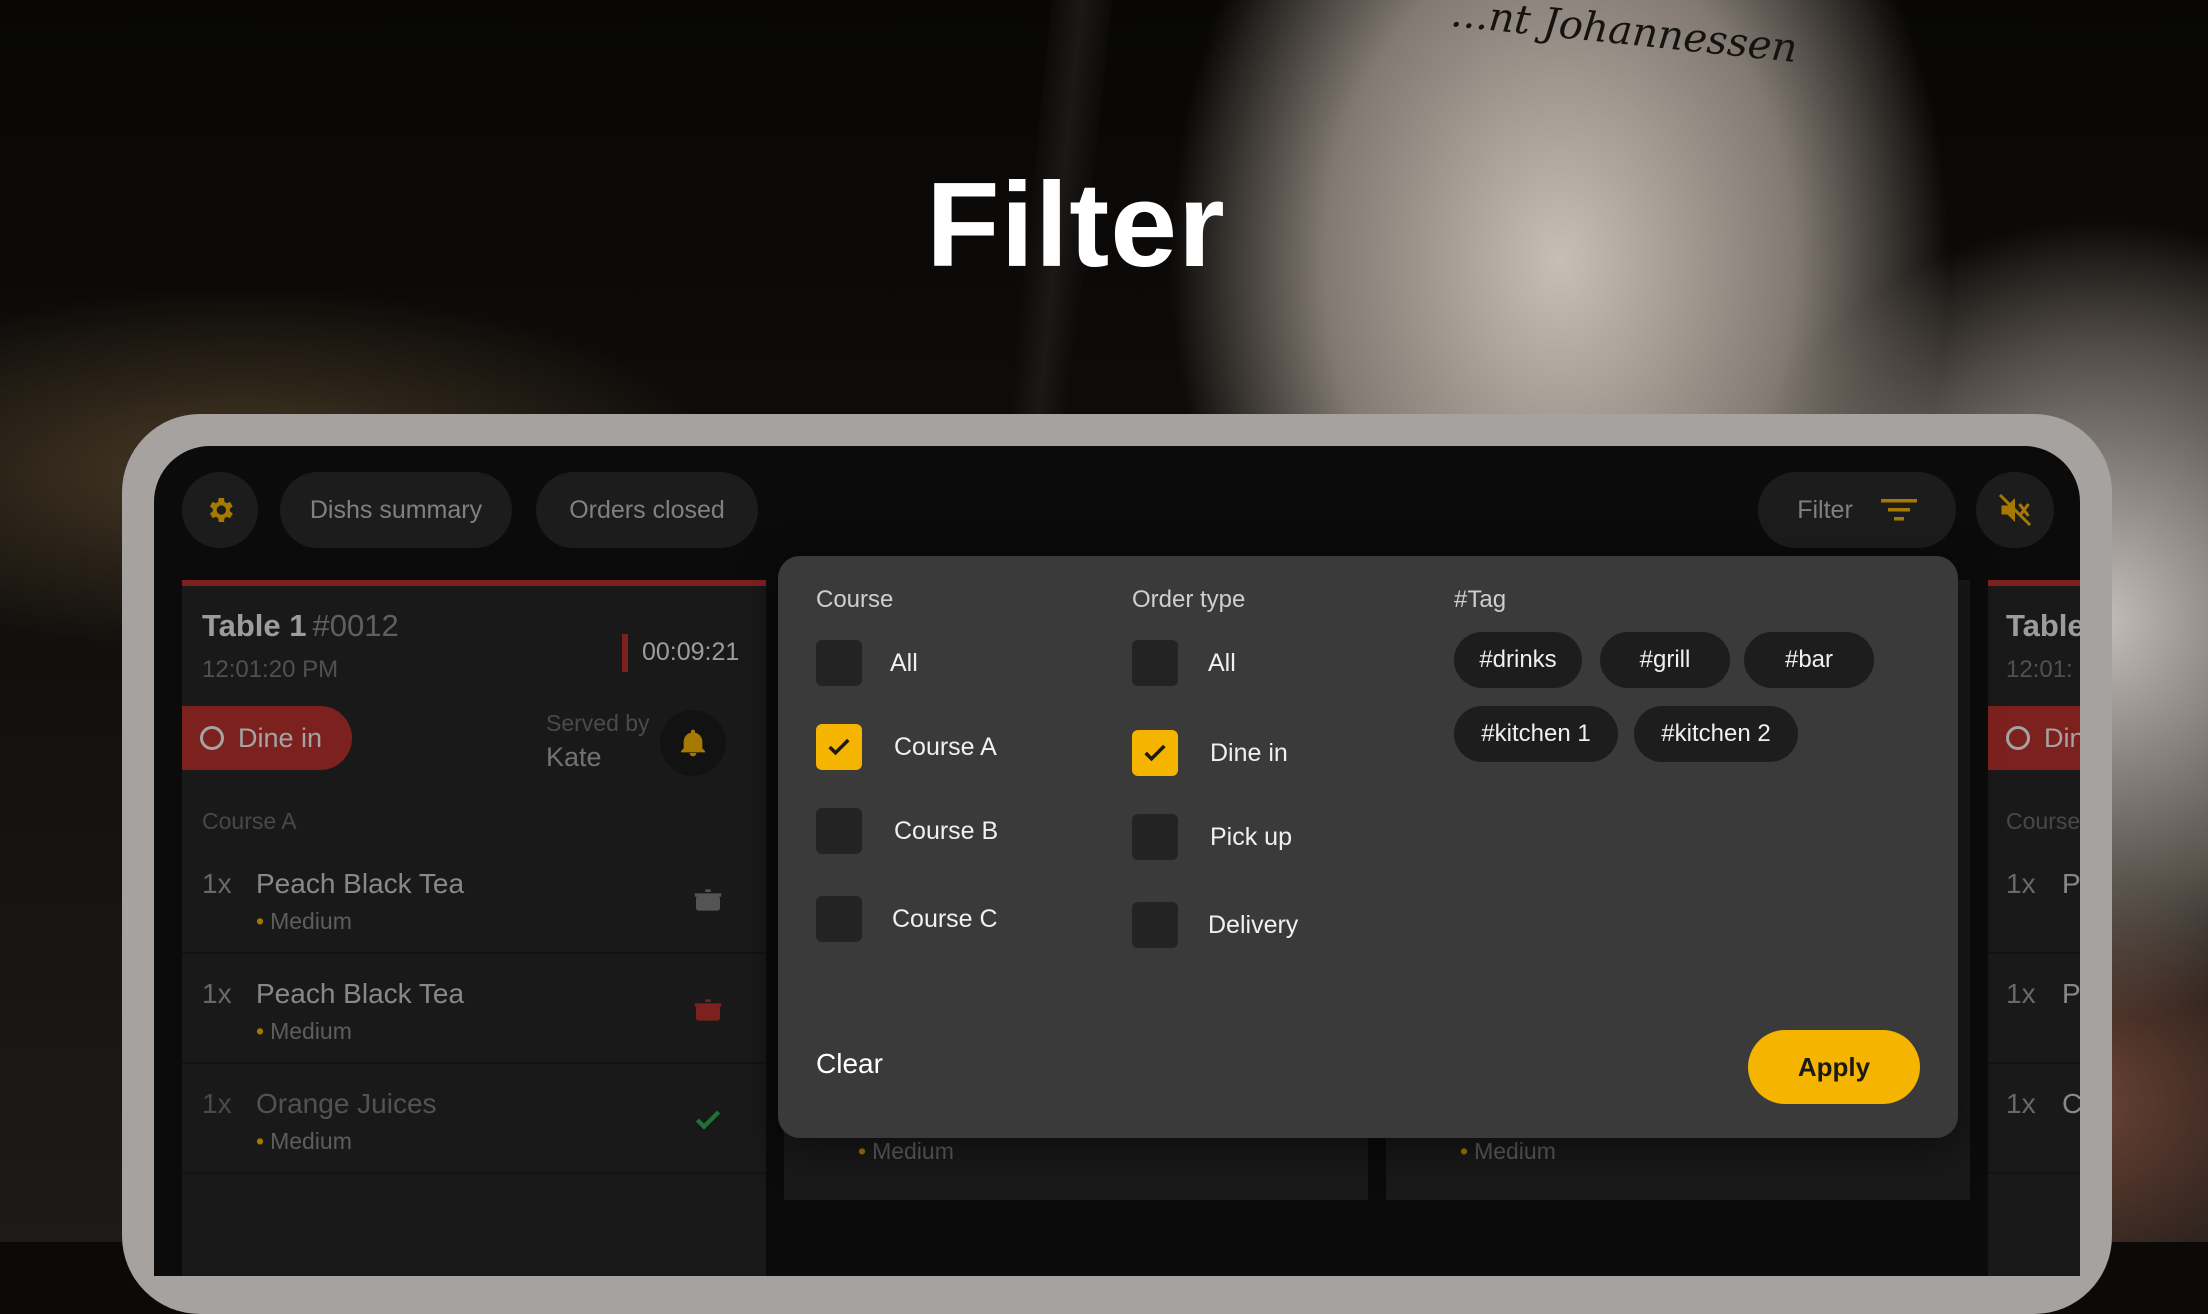 This screenshot has width=2208, height=1314. What do you see at coordinates (946, 830) in the screenshot?
I see `option-label: Course B` at bounding box center [946, 830].